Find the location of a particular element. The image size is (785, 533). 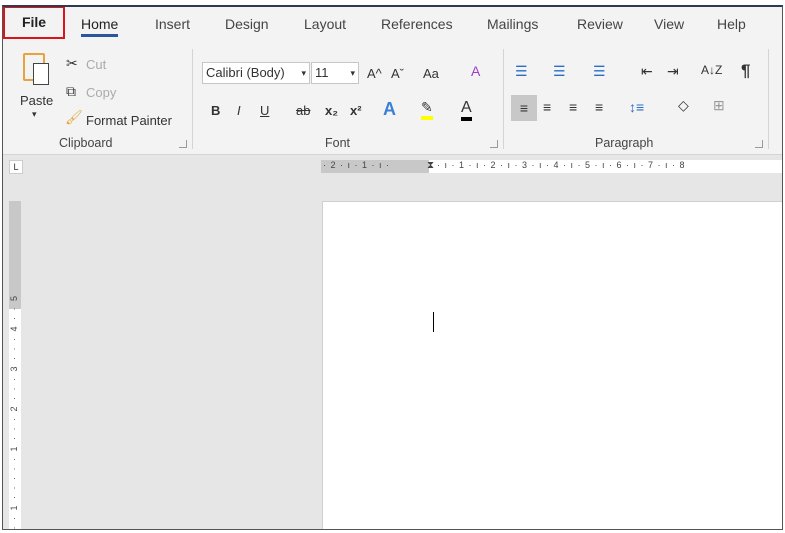

line-spacing-icon: ↕≡ is located at coordinates (636, 107).